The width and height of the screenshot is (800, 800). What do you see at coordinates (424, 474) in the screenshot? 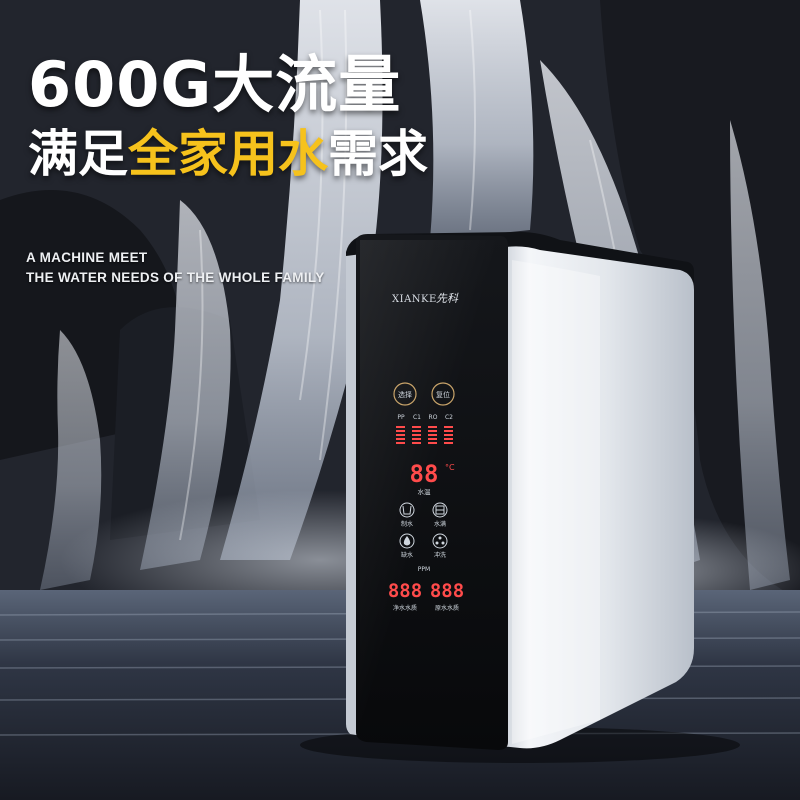
I see `temperature-value: 88` at bounding box center [424, 474].